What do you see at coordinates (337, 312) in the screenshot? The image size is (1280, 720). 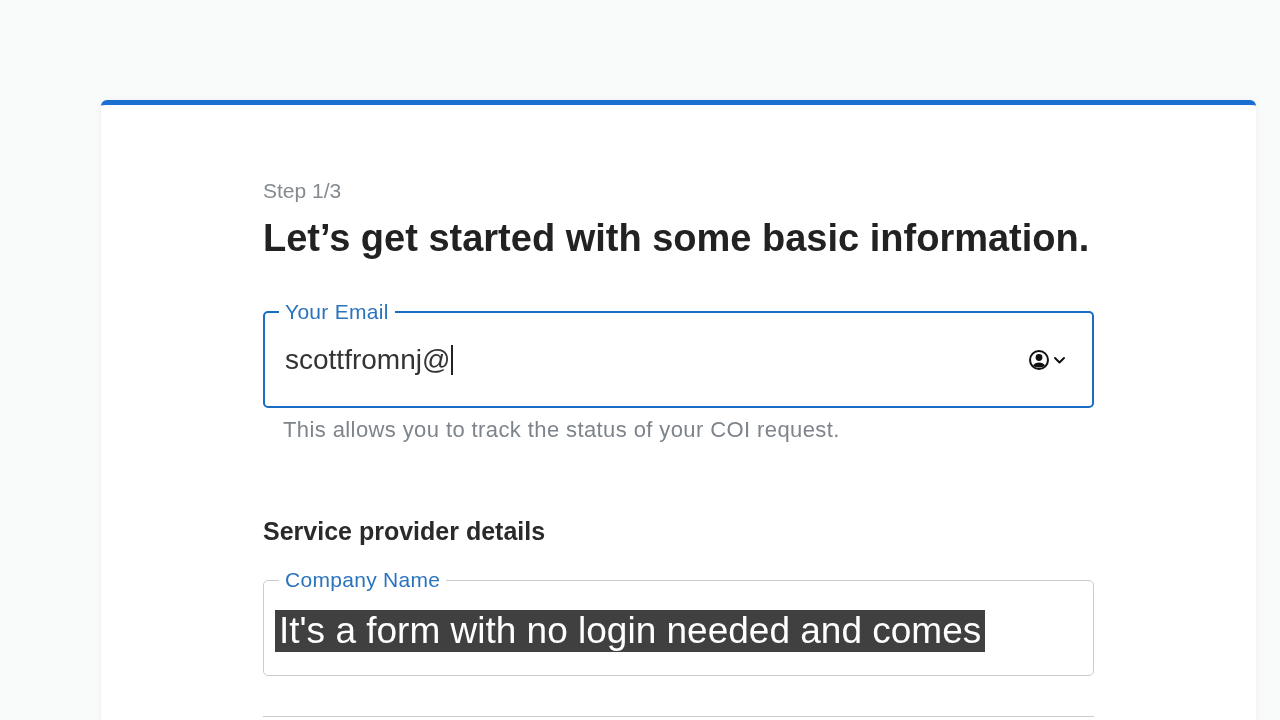 I see `field-label: Your Email` at bounding box center [337, 312].